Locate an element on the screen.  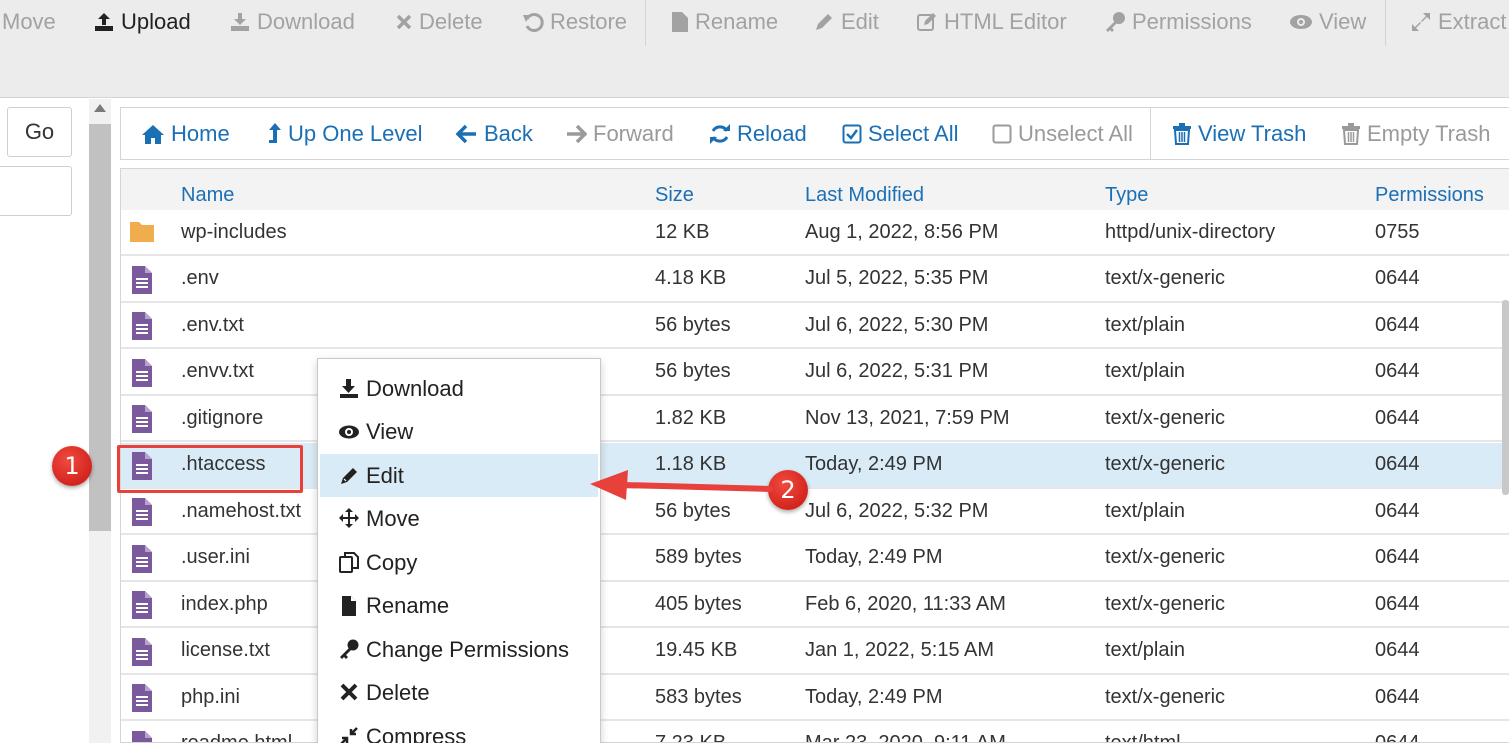
eye-icon is located at coordinates (1301, 22).